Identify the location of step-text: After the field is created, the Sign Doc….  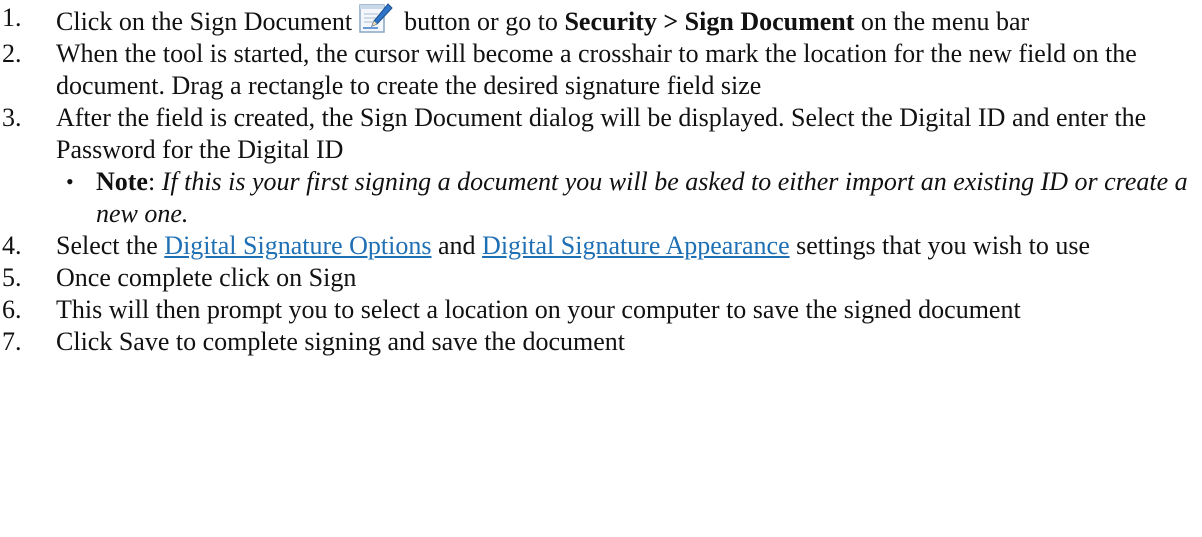
(601, 133).